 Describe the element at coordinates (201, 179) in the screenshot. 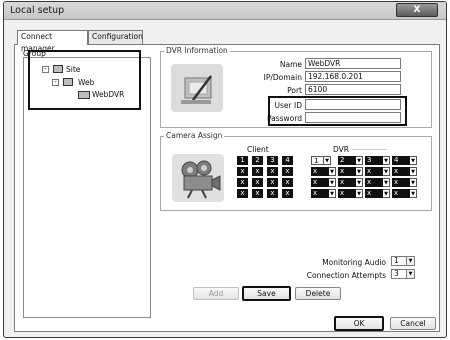

I see `camera-icon` at that location.